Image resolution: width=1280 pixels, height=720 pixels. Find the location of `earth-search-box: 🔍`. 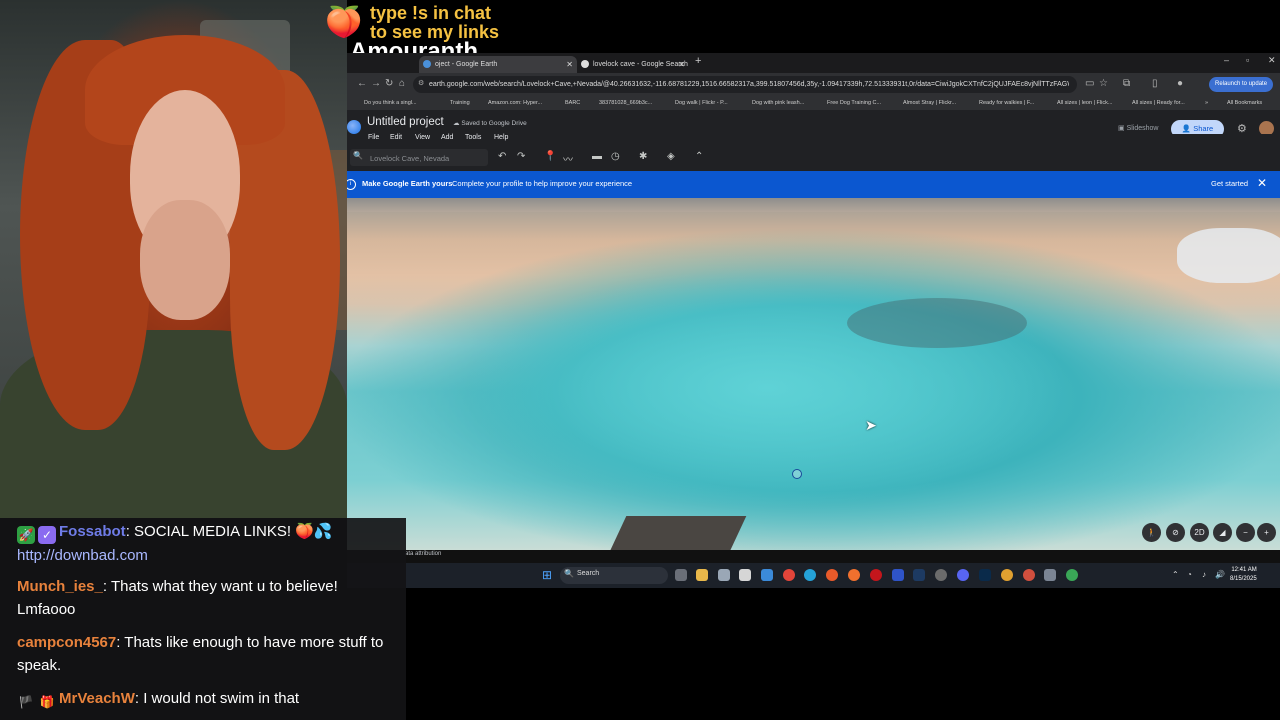

earth-search-box: 🔍 is located at coordinates (419, 157).